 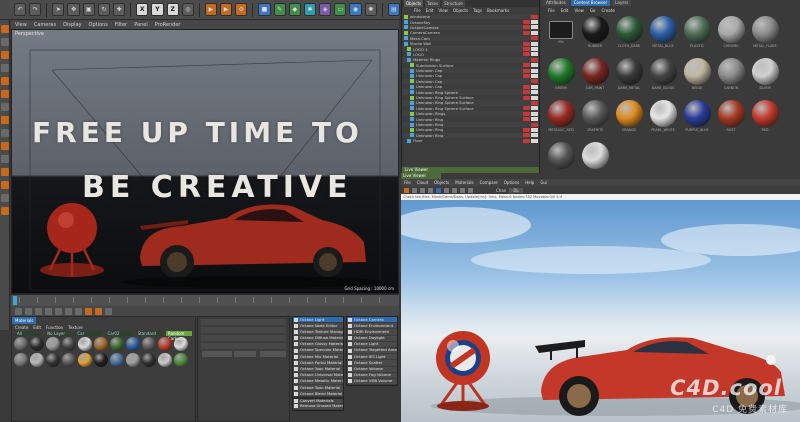 What do you see at coordinates (608, 10) in the screenshot?
I see `br-menu-create: Create` at bounding box center [608, 10].